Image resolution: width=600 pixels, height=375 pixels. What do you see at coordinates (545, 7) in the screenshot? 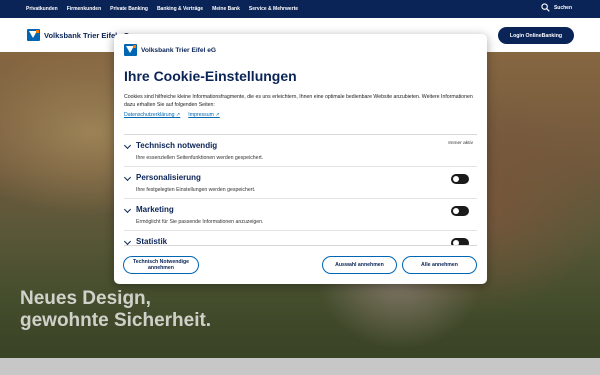
I see `search-icon` at bounding box center [545, 7].